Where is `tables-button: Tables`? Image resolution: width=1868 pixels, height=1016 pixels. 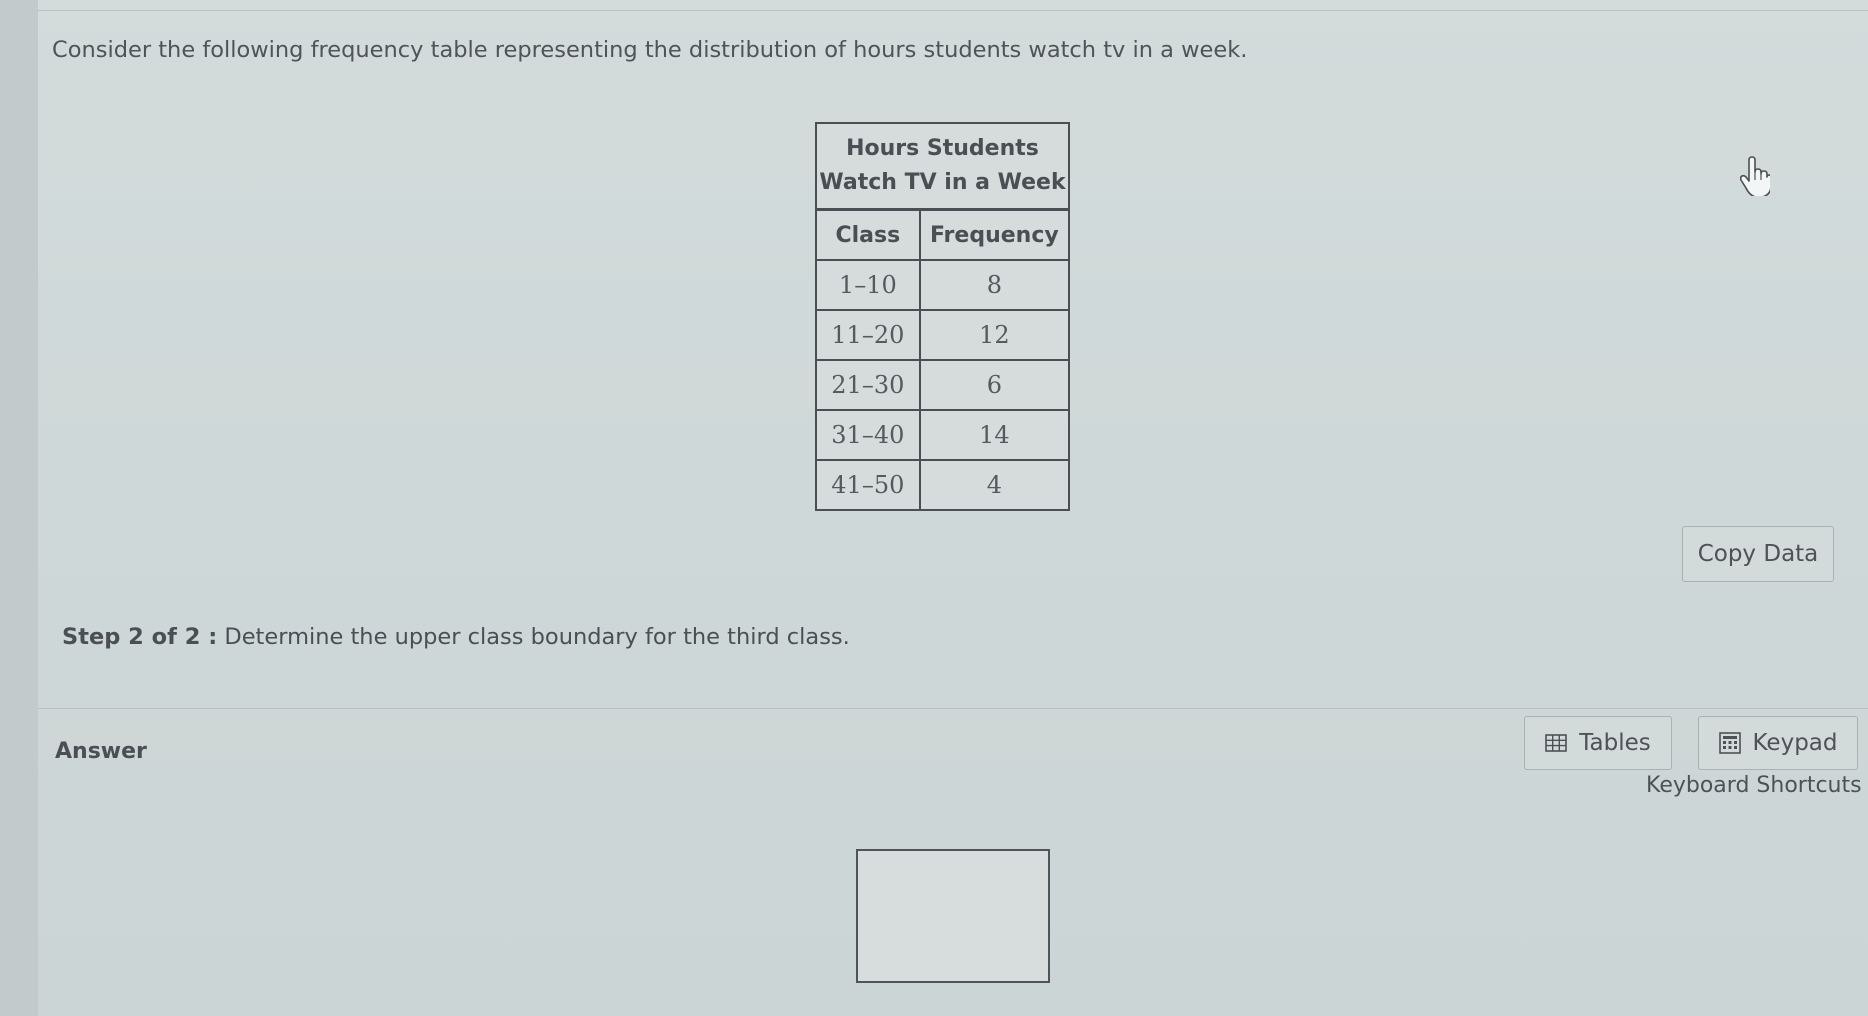 tables-button: Tables is located at coordinates (1598, 743).